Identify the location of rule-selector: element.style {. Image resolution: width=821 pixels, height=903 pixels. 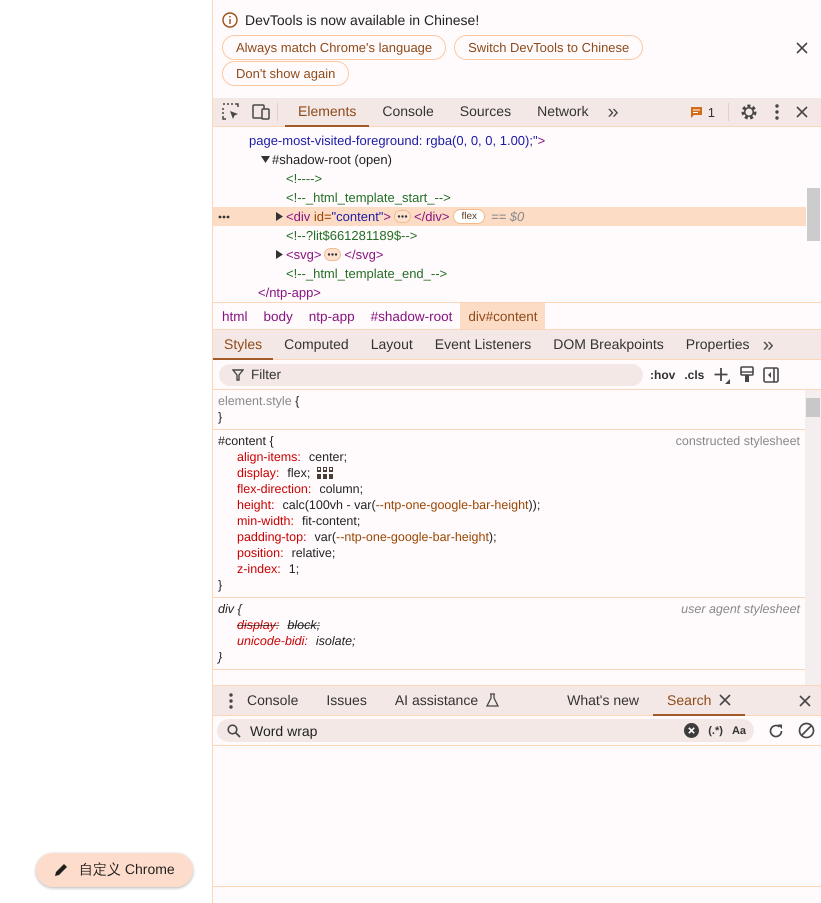
(259, 401).